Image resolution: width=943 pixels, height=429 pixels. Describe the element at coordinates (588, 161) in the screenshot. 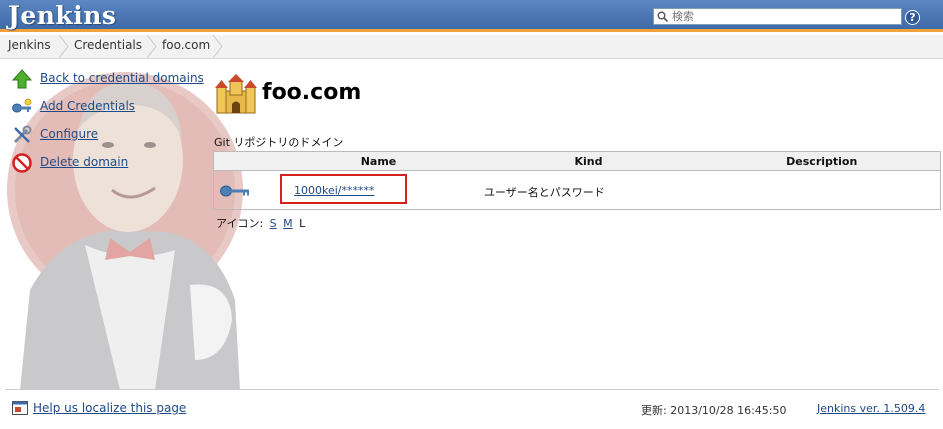

I see `table-header-kind: Kind` at that location.